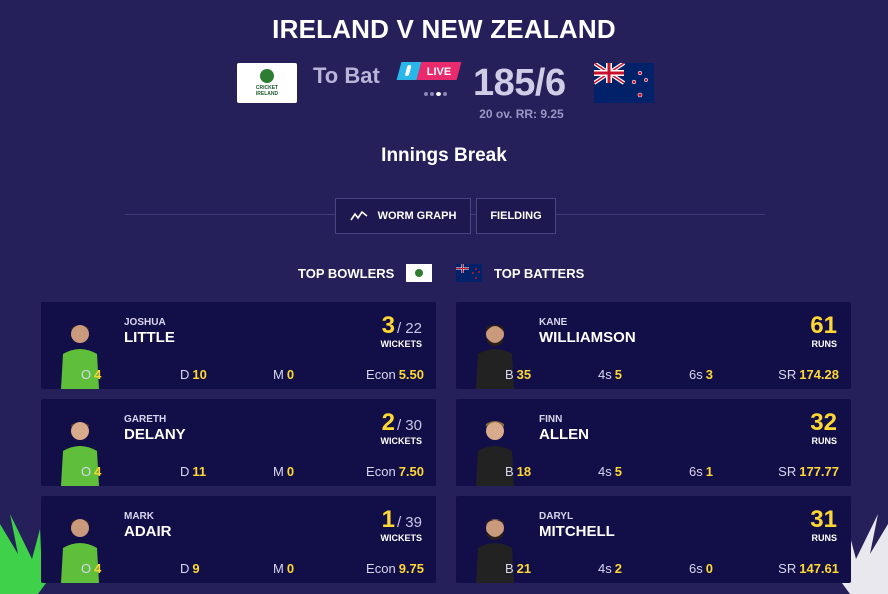 Image resolution: width=888 pixels, height=594 pixels. What do you see at coordinates (252, 472) in the screenshot?
I see `player-stats: O4 D 11 M0 Econ 7.50` at bounding box center [252, 472].